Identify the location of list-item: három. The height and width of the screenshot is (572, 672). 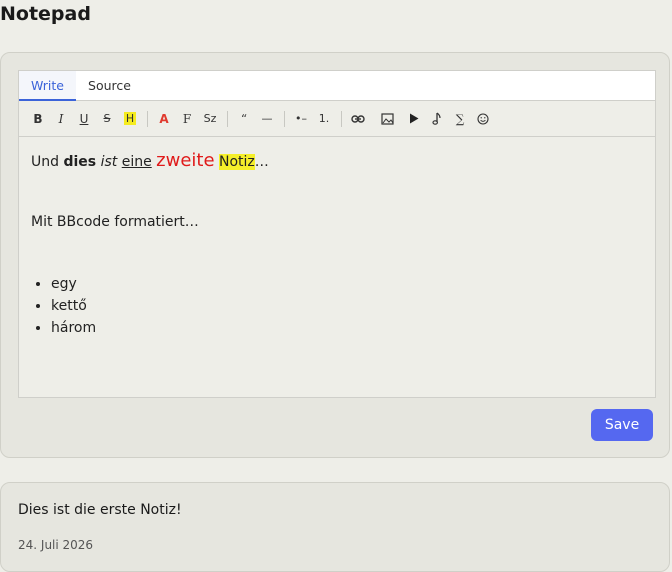
(347, 328).